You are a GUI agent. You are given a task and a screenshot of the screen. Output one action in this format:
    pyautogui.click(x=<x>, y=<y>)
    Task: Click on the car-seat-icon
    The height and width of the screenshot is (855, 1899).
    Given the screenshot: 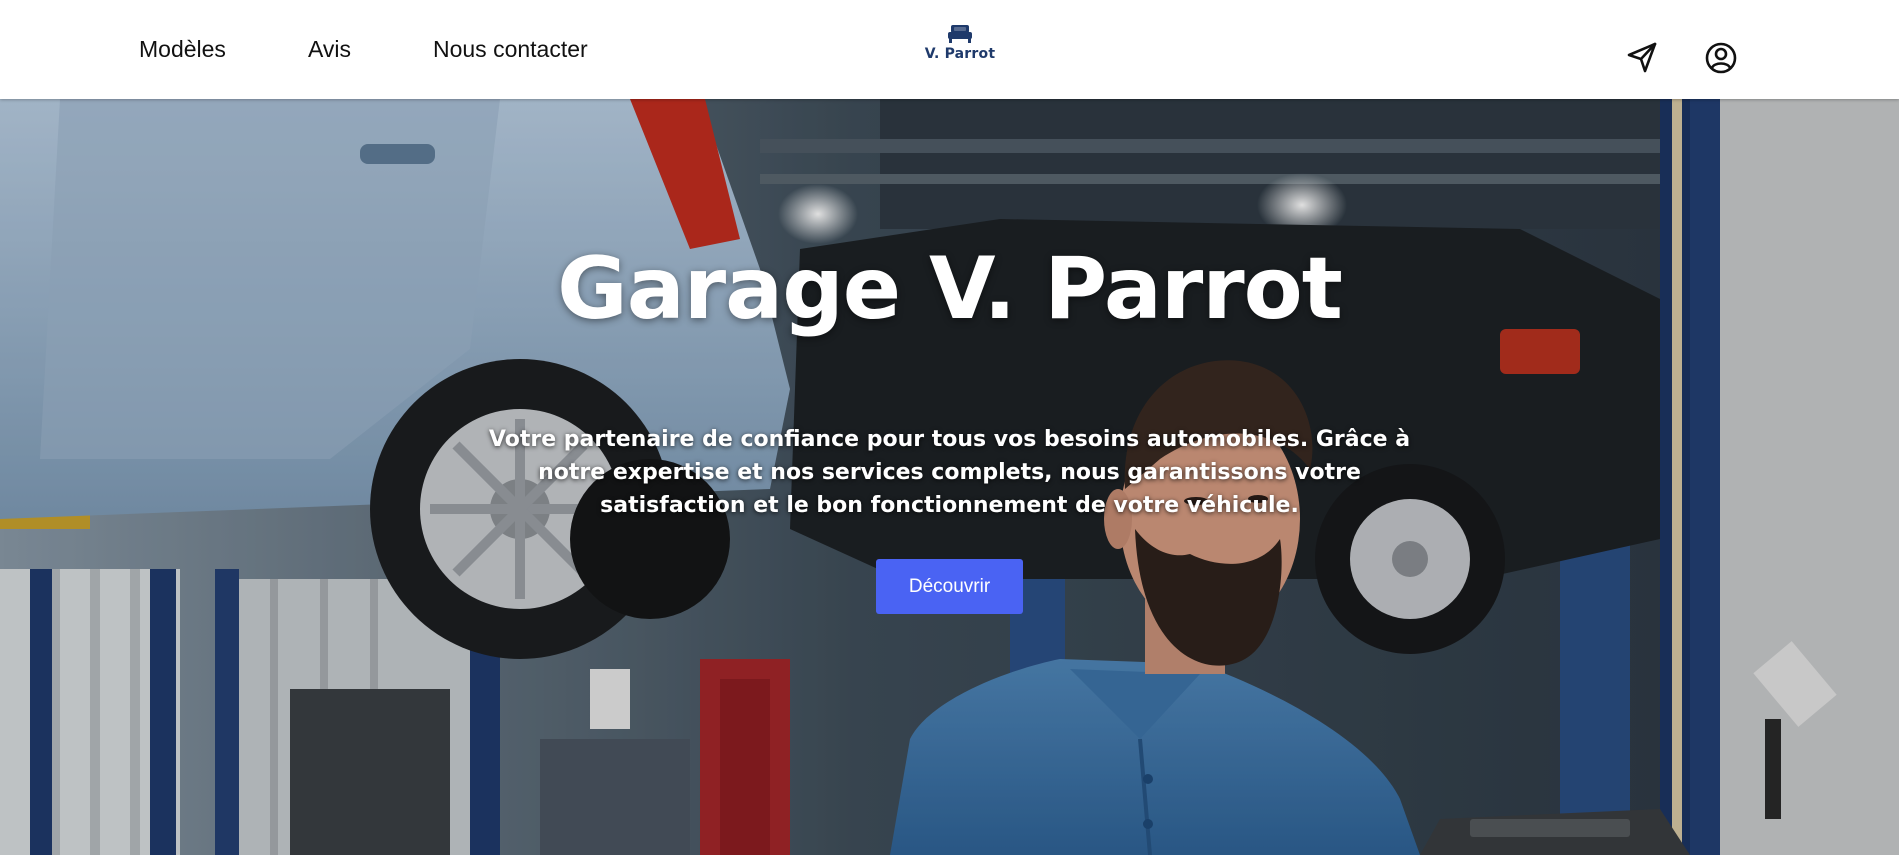 What is the action you would take?
    pyautogui.click(x=960, y=34)
    